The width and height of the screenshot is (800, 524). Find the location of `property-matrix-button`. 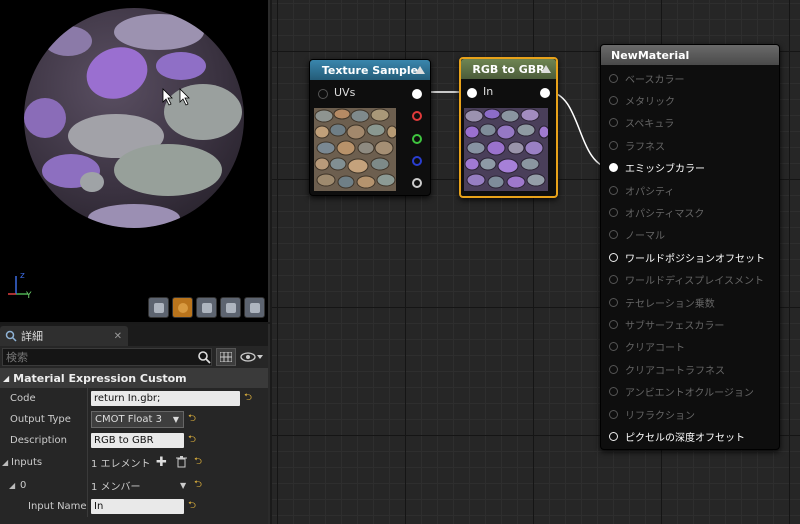

property-matrix-button is located at coordinates (226, 357).